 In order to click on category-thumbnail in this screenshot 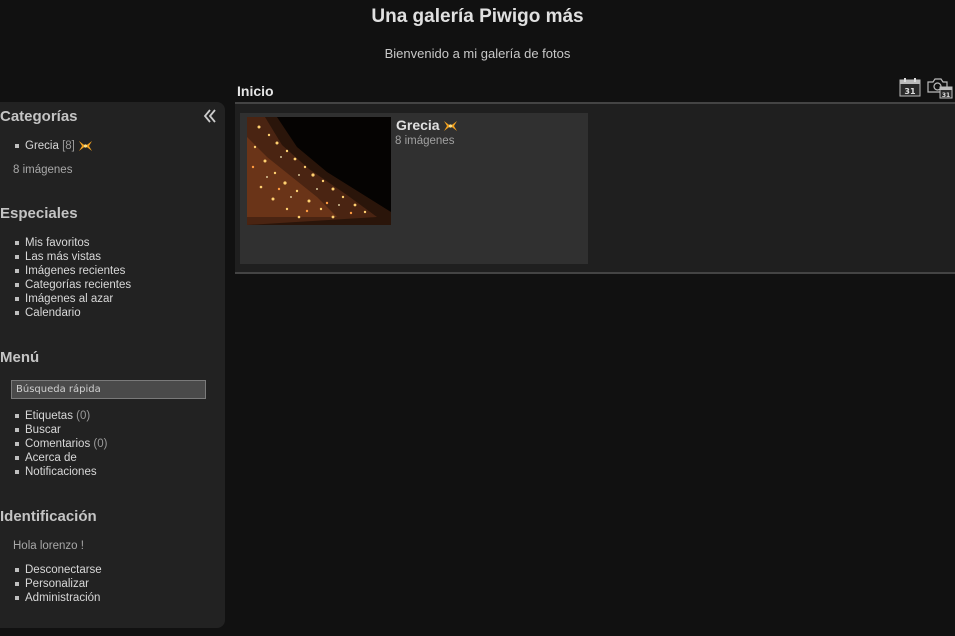, I will do `click(319, 171)`.